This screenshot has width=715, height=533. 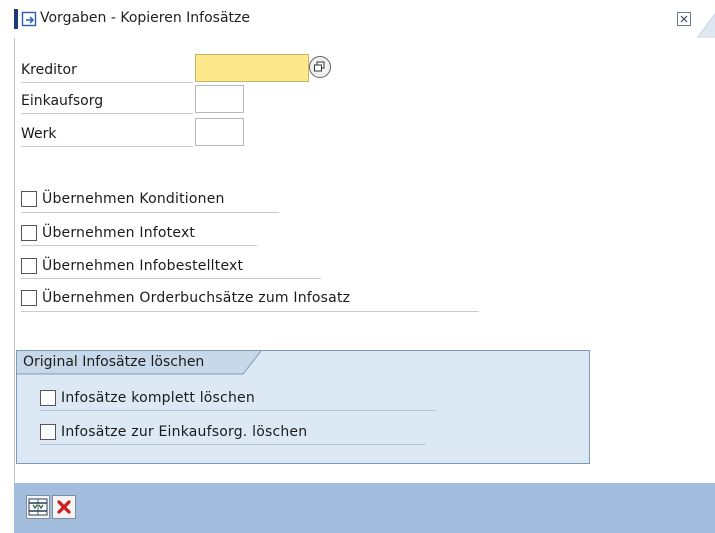 I want to click on kreditor-value-help-button, so click(x=320, y=67).